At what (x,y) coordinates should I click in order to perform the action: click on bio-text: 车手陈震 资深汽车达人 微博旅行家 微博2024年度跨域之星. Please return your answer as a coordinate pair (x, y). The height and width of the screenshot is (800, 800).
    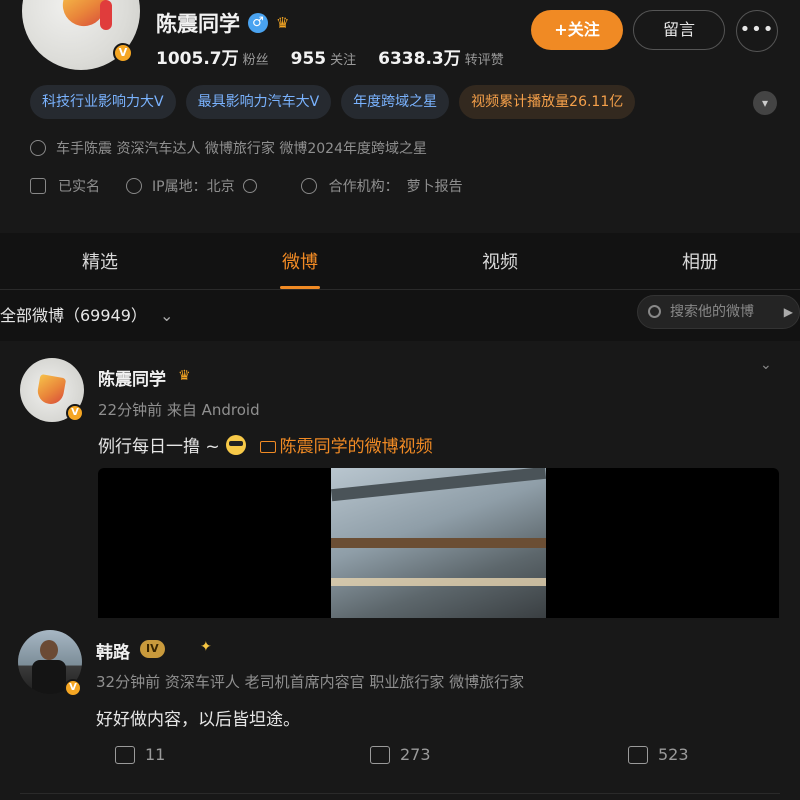
    Looking at the image, I should click on (241, 149).